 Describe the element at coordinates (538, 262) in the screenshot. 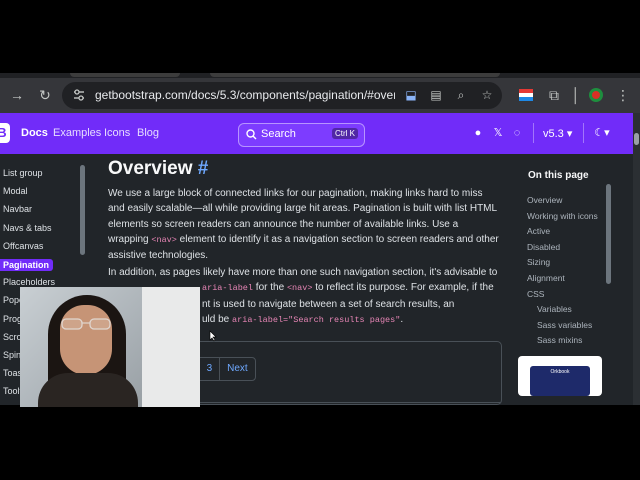

I see `toc-link-sizing: Sizing` at that location.